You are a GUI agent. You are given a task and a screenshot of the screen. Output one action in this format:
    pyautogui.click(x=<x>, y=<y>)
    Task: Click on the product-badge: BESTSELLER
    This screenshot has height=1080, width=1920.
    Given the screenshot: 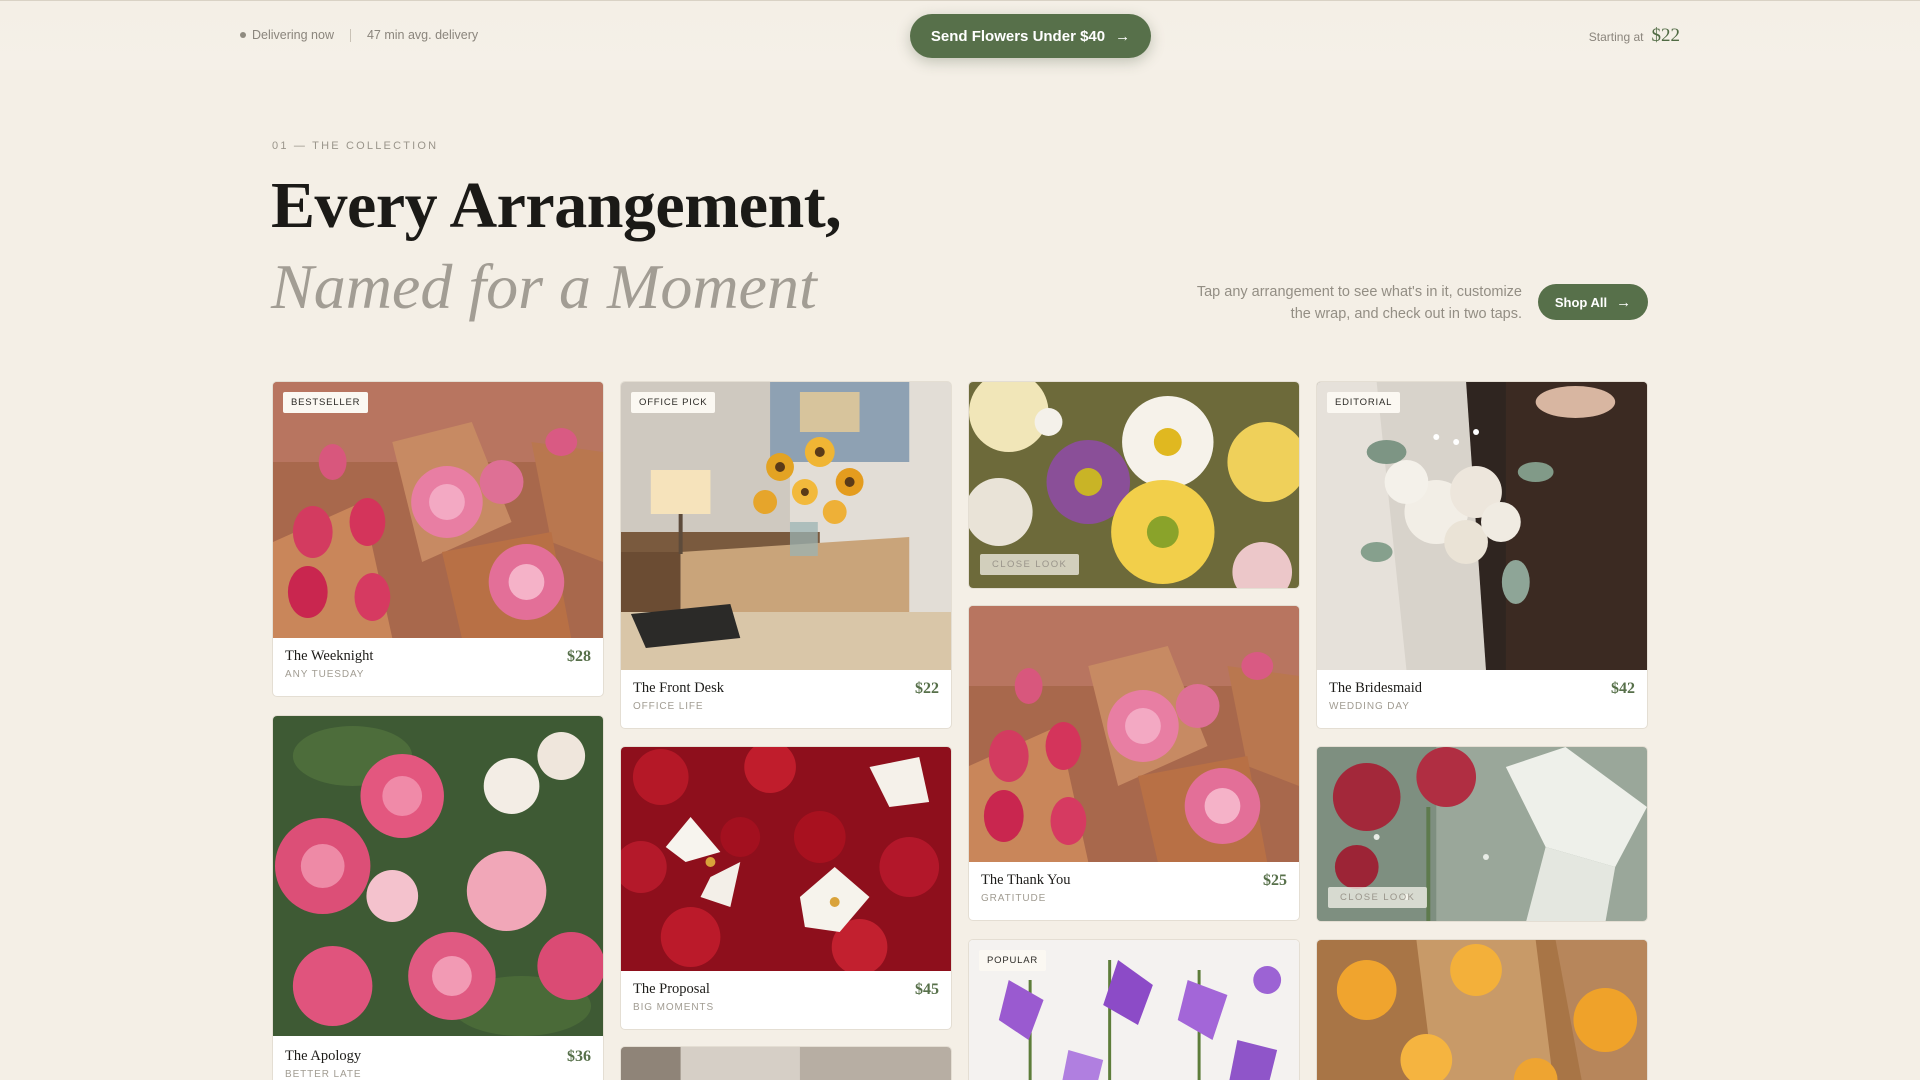 What is the action you would take?
    pyautogui.click(x=326, y=402)
    